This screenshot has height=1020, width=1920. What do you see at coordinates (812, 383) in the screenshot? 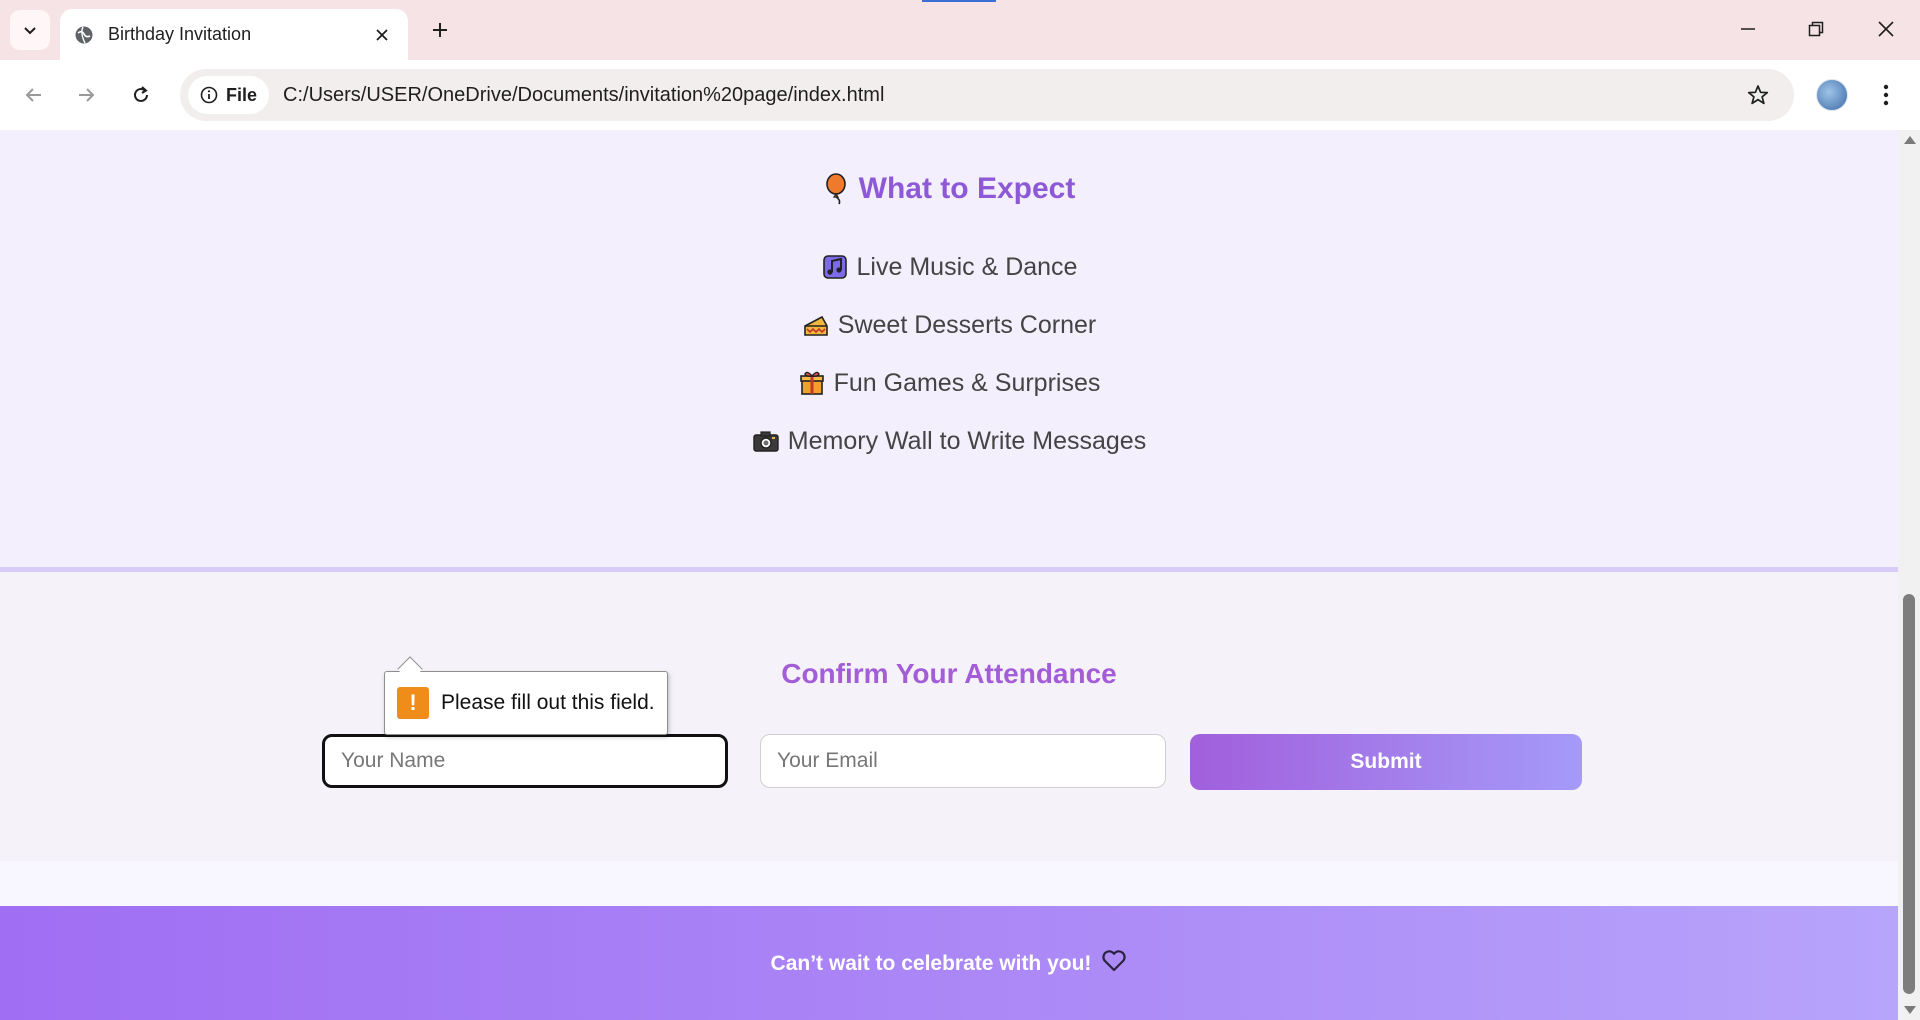
I see `gift-icon` at bounding box center [812, 383].